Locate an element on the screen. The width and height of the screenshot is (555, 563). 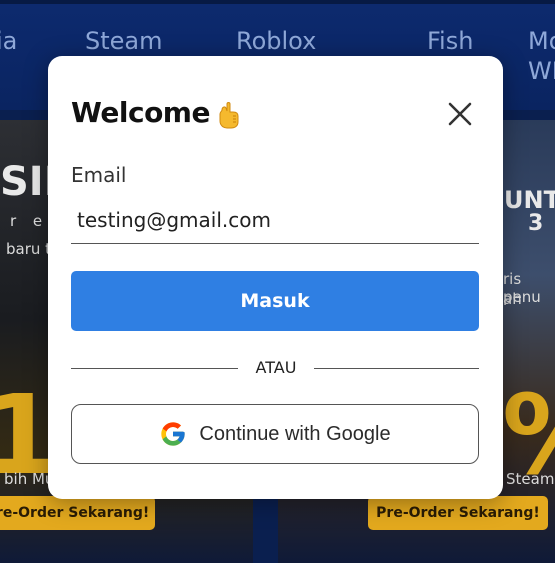
call-me-hand-icon is located at coordinates (229, 115).